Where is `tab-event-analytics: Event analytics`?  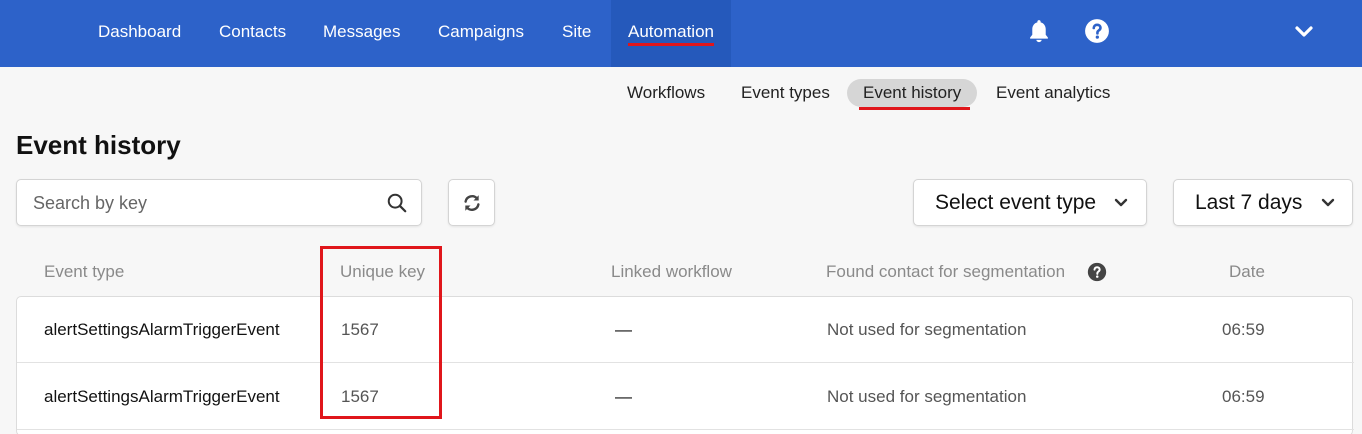
tab-event-analytics: Event analytics is located at coordinates (1053, 93).